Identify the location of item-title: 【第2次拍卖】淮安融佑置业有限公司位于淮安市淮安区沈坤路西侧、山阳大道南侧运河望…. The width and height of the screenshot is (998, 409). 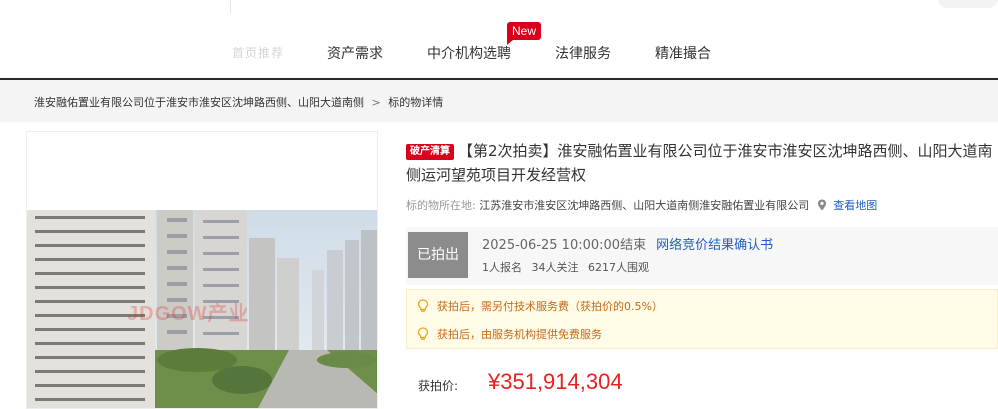
(699, 163).